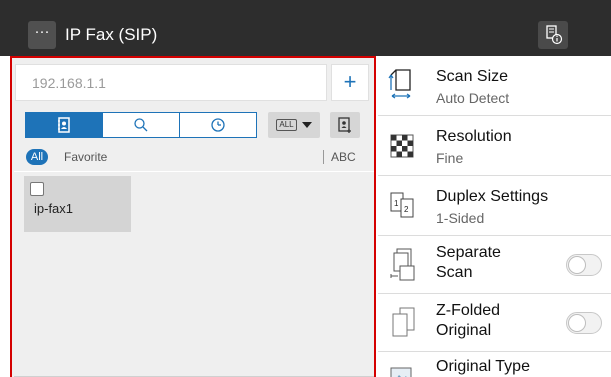  I want to click on filter-all-pill: All, so click(37, 157).